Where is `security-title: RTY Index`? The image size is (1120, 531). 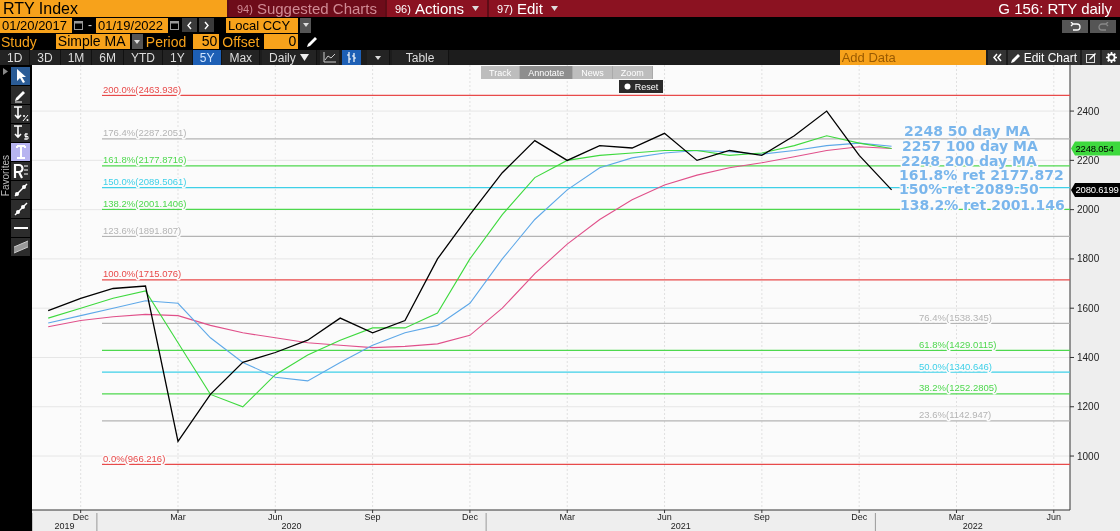 security-title: RTY Index is located at coordinates (113, 8).